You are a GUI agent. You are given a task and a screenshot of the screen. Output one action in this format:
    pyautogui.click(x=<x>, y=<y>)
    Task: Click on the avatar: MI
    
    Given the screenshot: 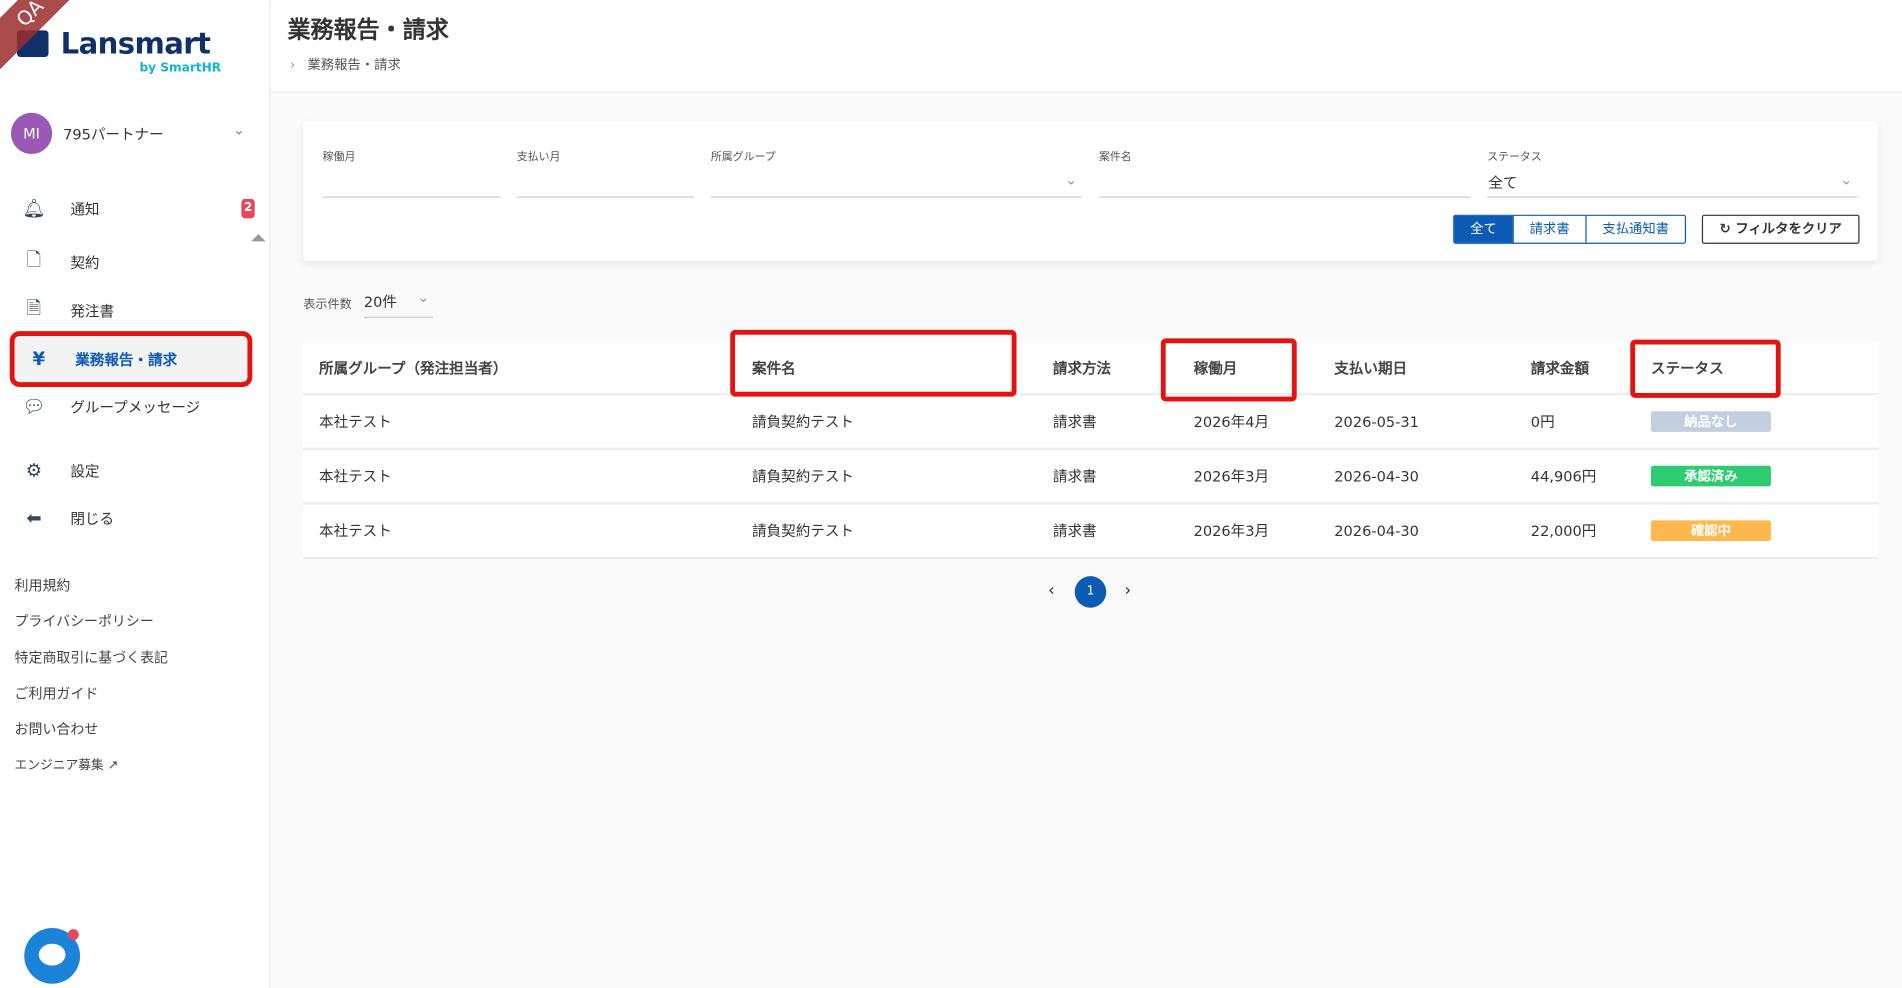 What is the action you would take?
    pyautogui.click(x=31, y=133)
    